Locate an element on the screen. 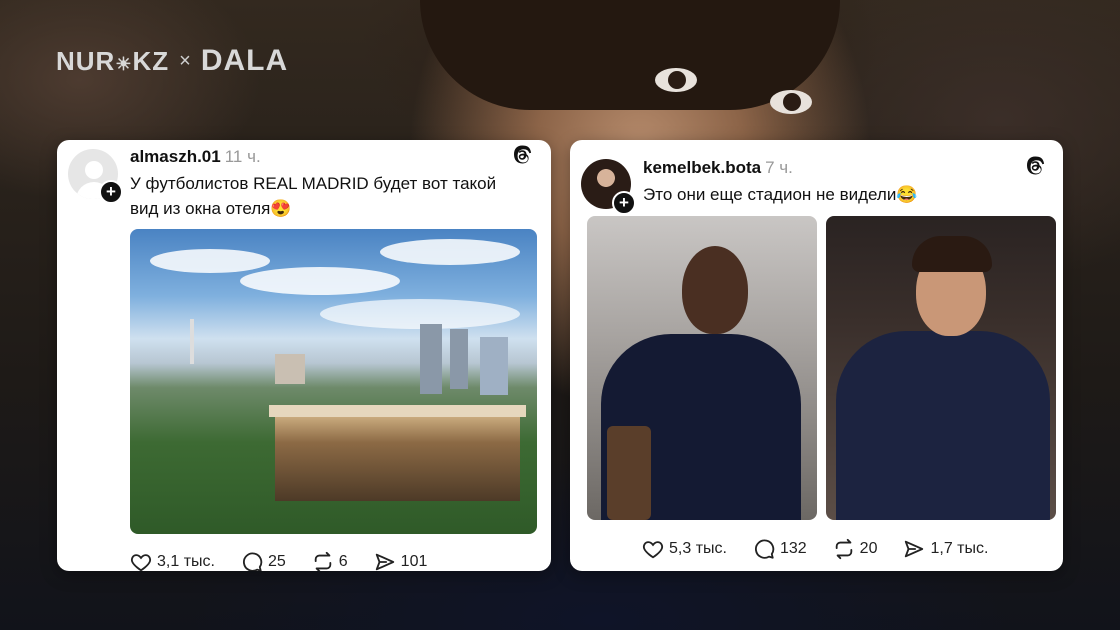 This screenshot has height=630, width=1120. dala-logo: DALA is located at coordinates (244, 60).